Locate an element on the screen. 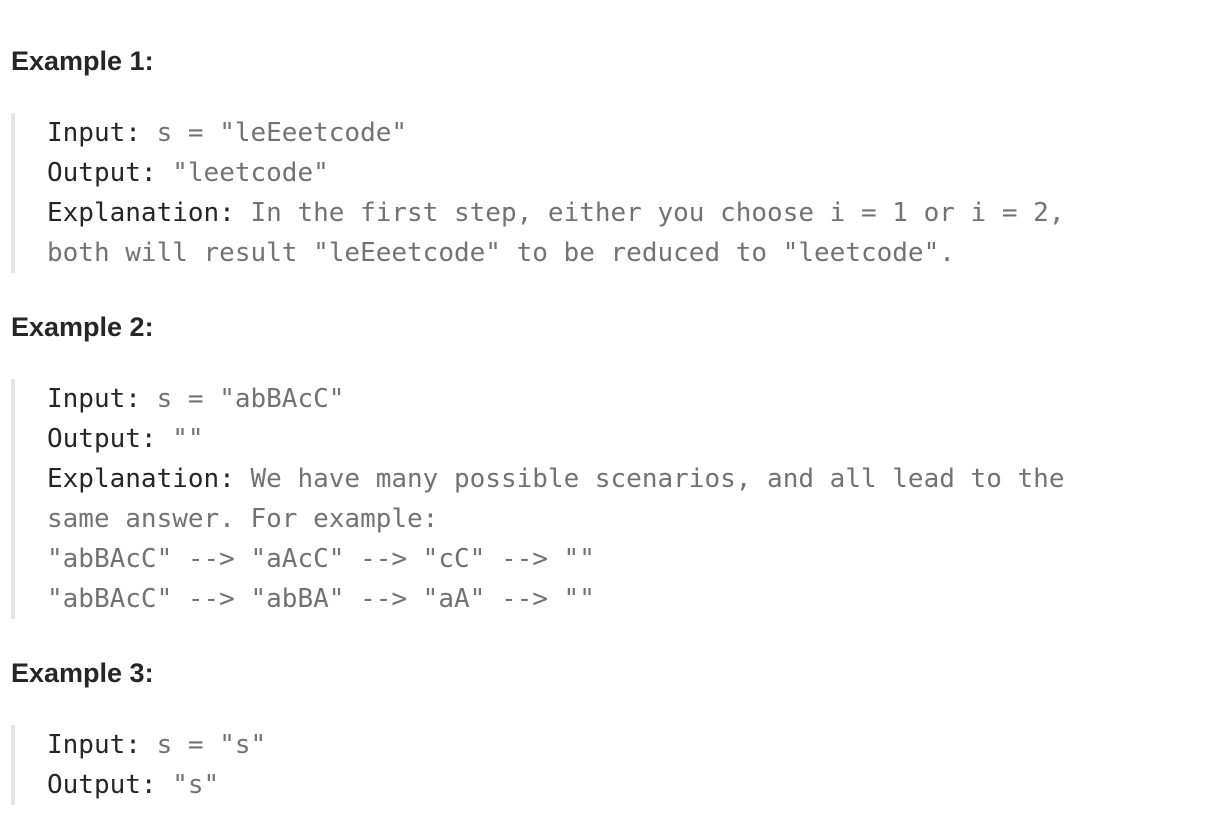  input-value: s = "abBAcC" is located at coordinates (242, 399).